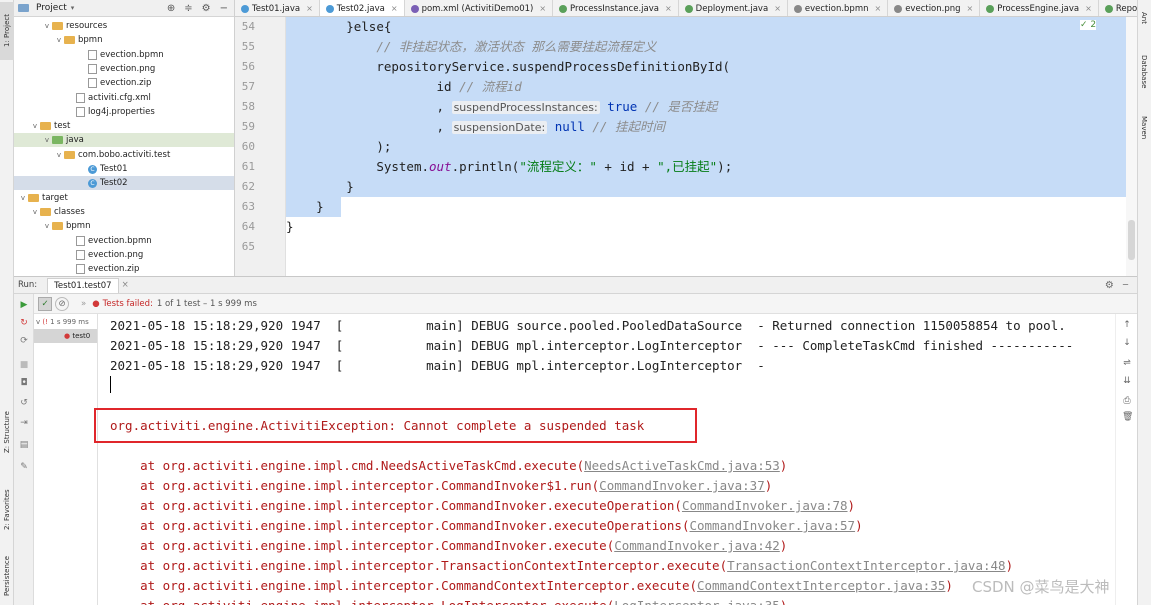 The width and height of the screenshot is (1151, 605). Describe the element at coordinates (124, 183) in the screenshot. I see `tree-item: C Test02` at that location.